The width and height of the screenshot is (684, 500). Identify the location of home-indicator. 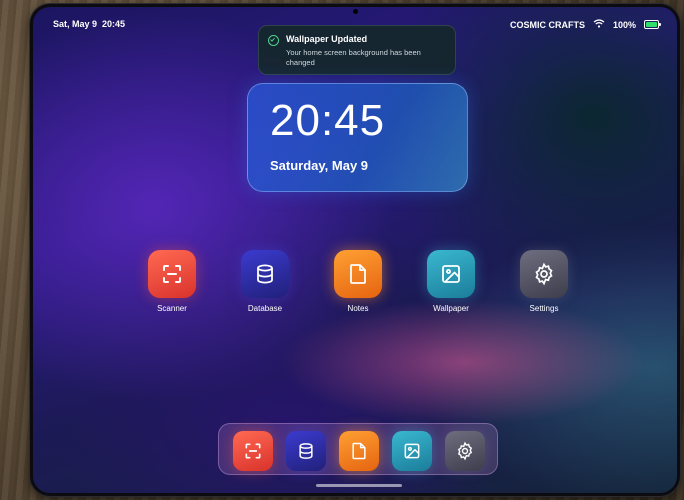
(359, 485).